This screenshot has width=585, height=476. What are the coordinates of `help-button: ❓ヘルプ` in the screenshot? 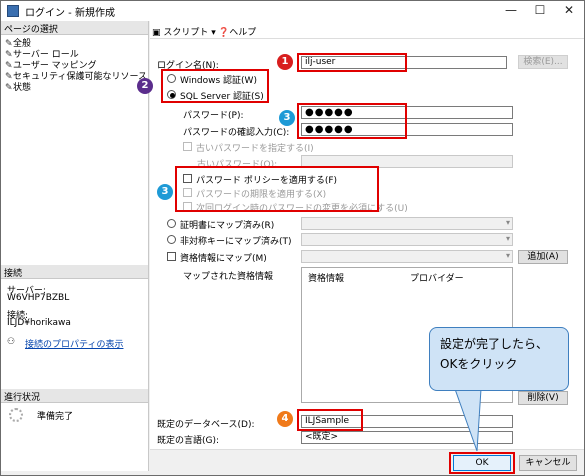 It's located at (237, 31).